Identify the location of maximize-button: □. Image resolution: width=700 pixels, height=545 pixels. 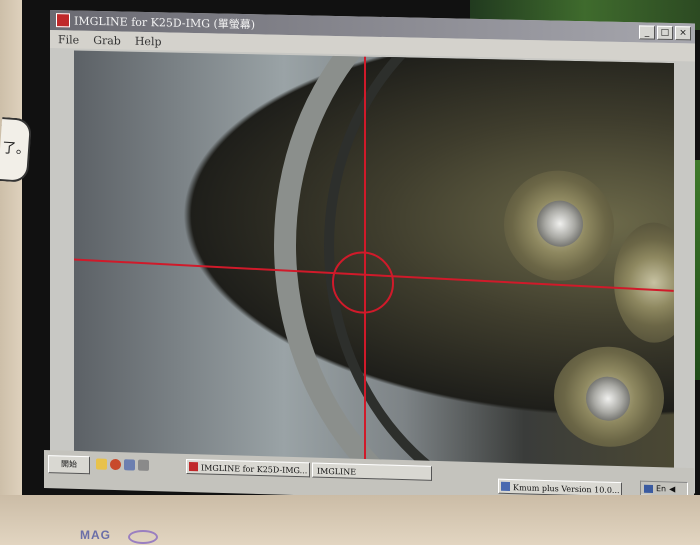
(665, 33).